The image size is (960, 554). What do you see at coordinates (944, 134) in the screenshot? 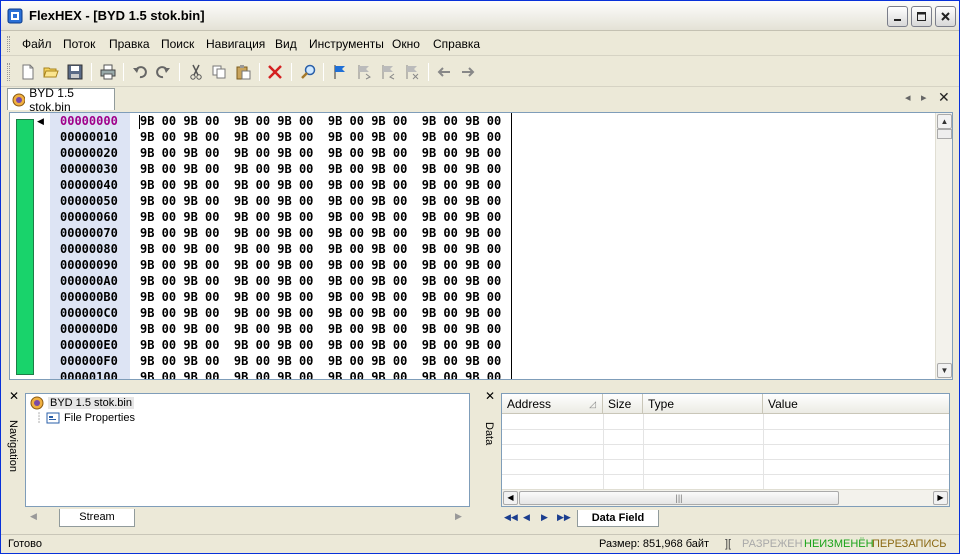
I see `scroll-thumb` at bounding box center [944, 134].